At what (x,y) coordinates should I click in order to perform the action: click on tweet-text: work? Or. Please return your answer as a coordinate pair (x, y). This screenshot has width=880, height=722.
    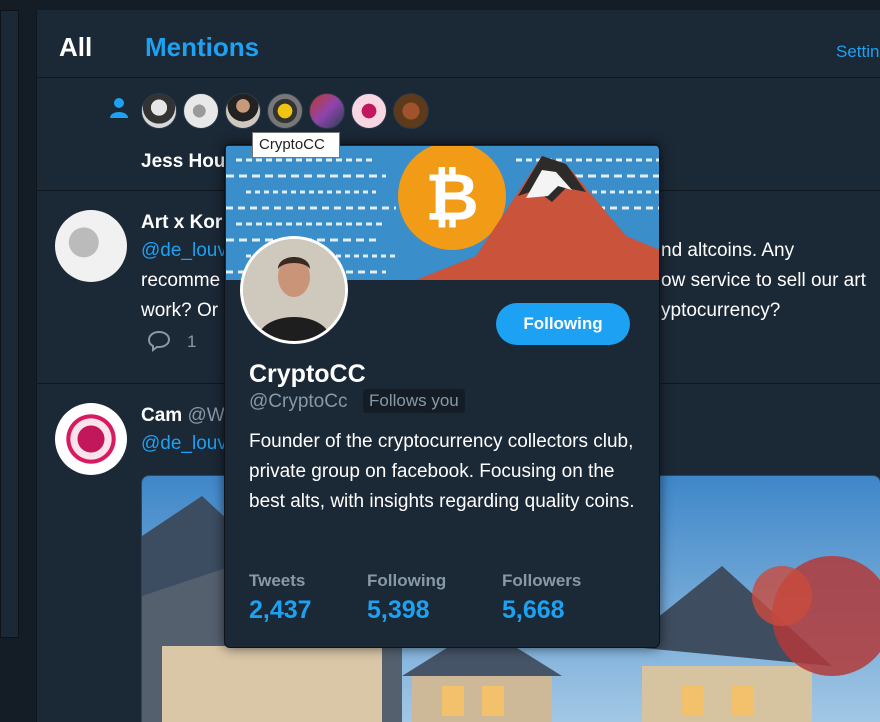
    Looking at the image, I should click on (180, 310).